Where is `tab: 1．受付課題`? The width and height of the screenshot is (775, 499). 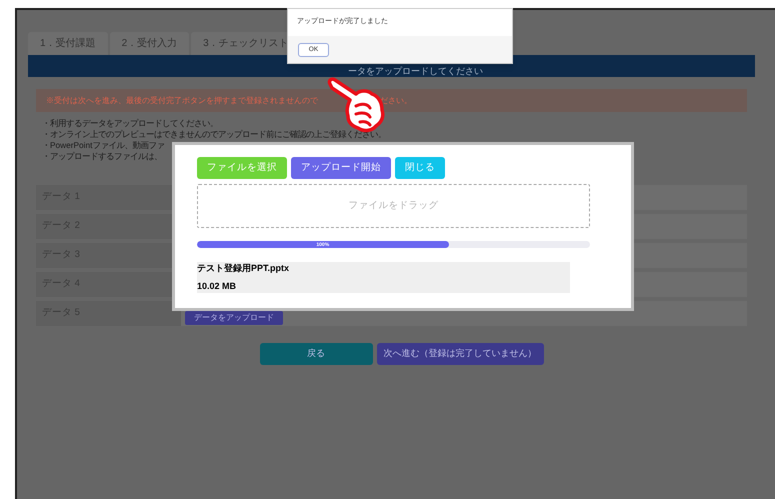 tab: 1．受付課題 is located at coordinates (68, 43).